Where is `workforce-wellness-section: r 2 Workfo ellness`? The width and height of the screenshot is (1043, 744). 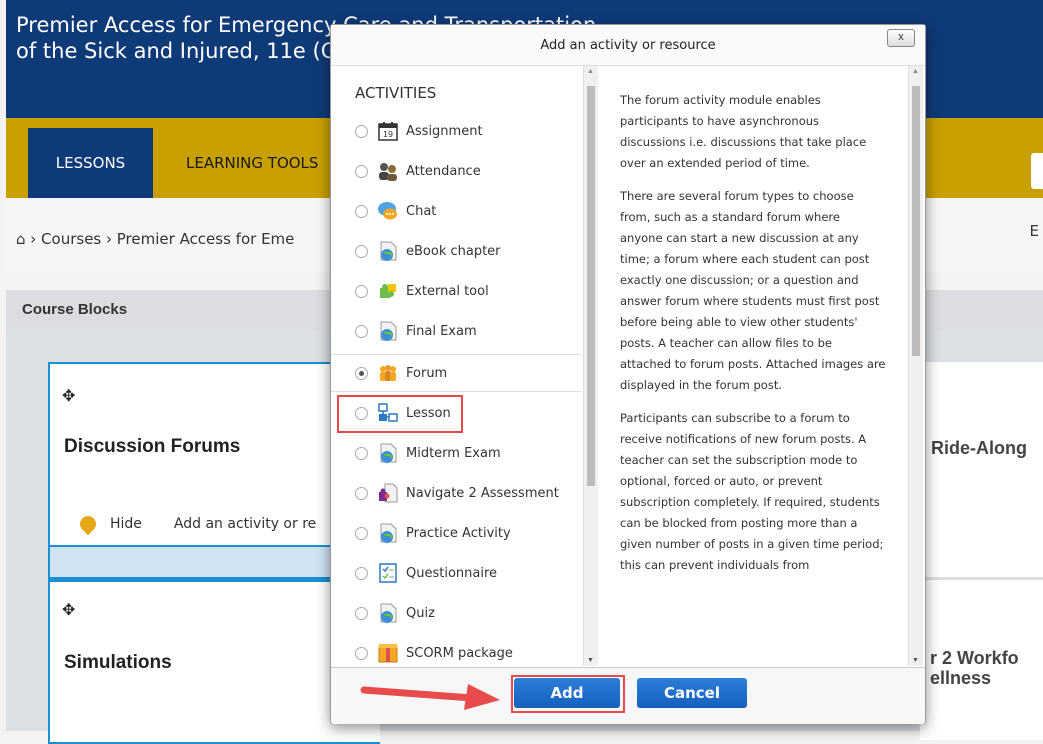
workforce-wellness-section: r 2 Workfo ellness is located at coordinates (981, 660).